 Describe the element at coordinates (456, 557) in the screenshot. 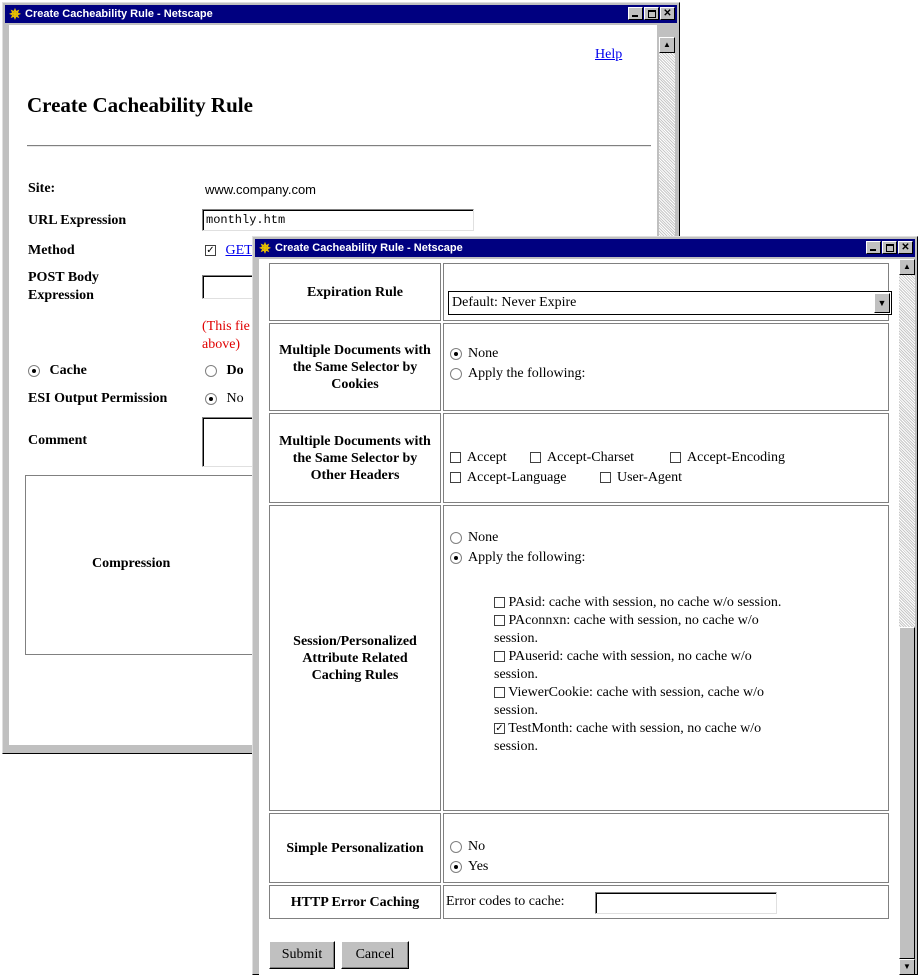

I see `session-apply-radio` at that location.